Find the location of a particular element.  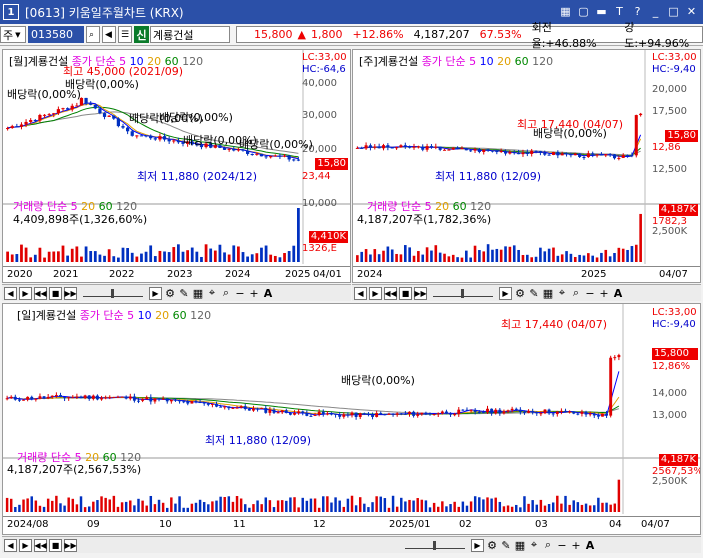

font-icon: T is located at coordinates (619, 11).